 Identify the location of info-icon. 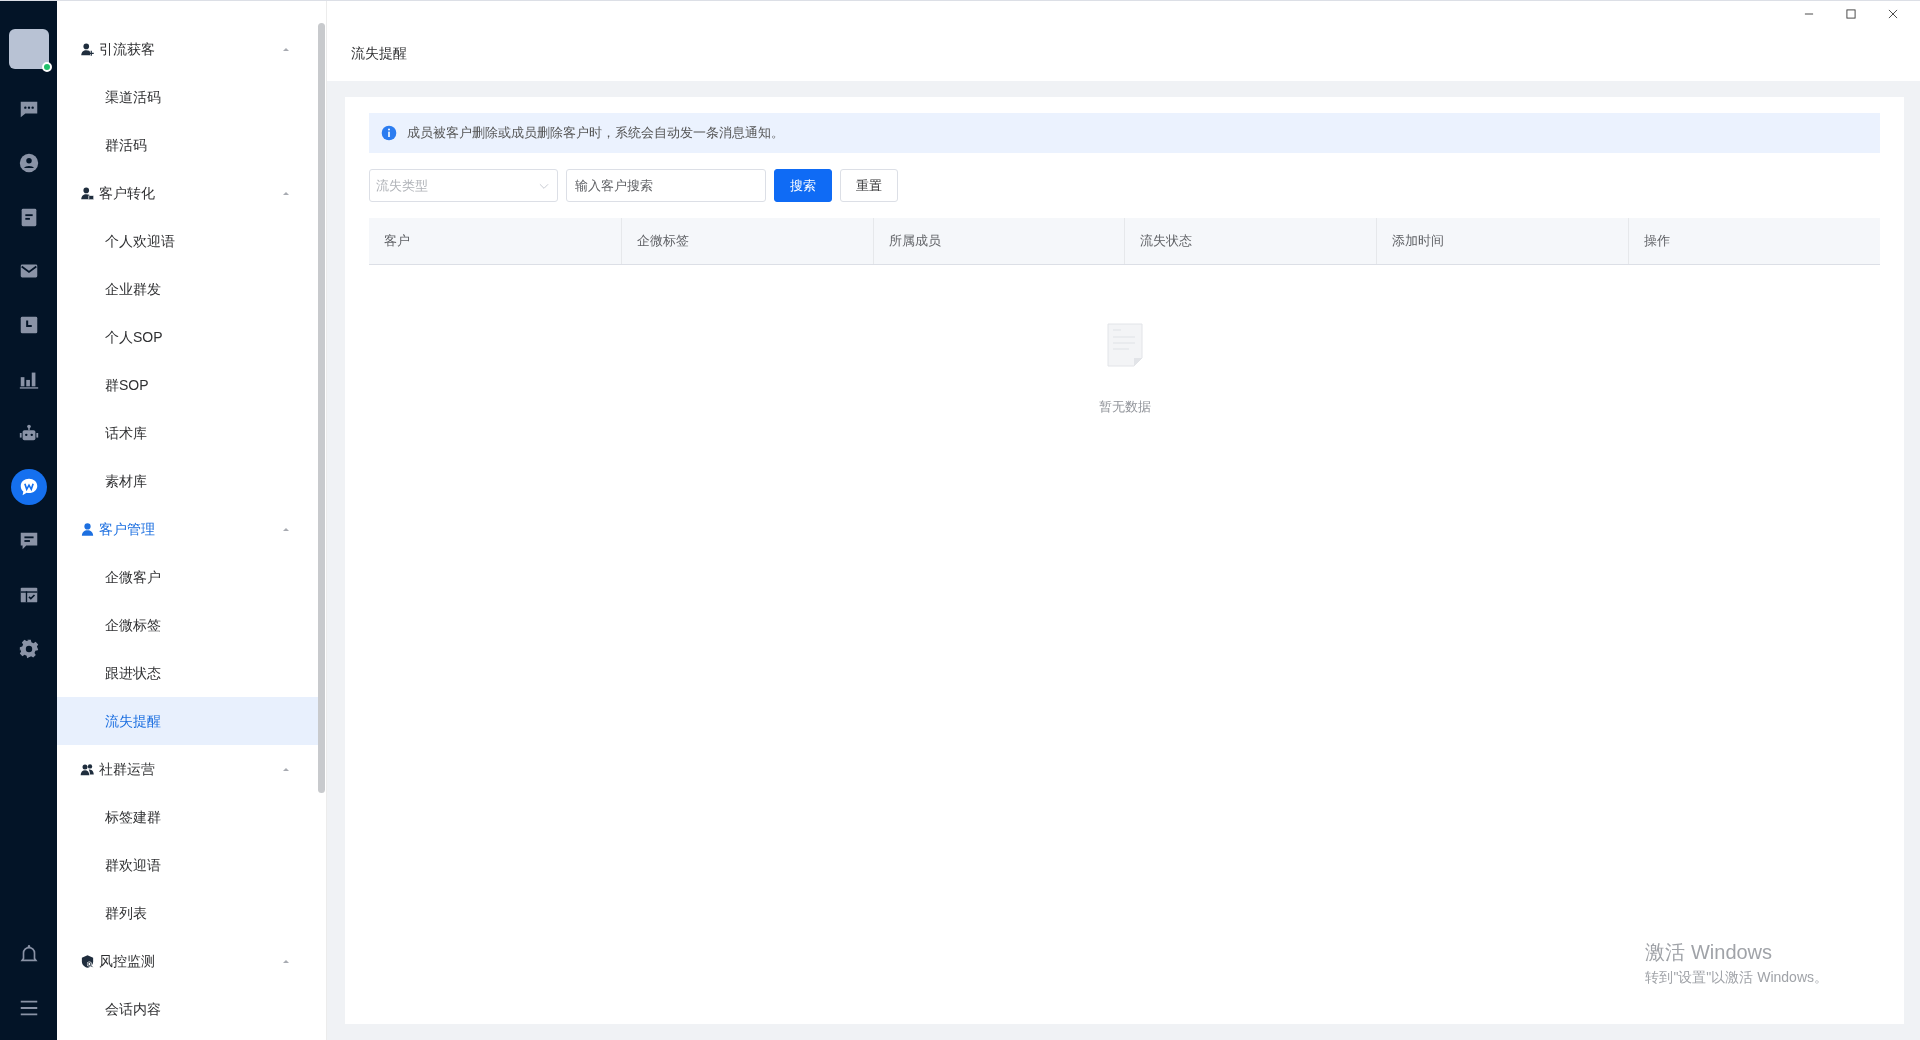
(389, 133).